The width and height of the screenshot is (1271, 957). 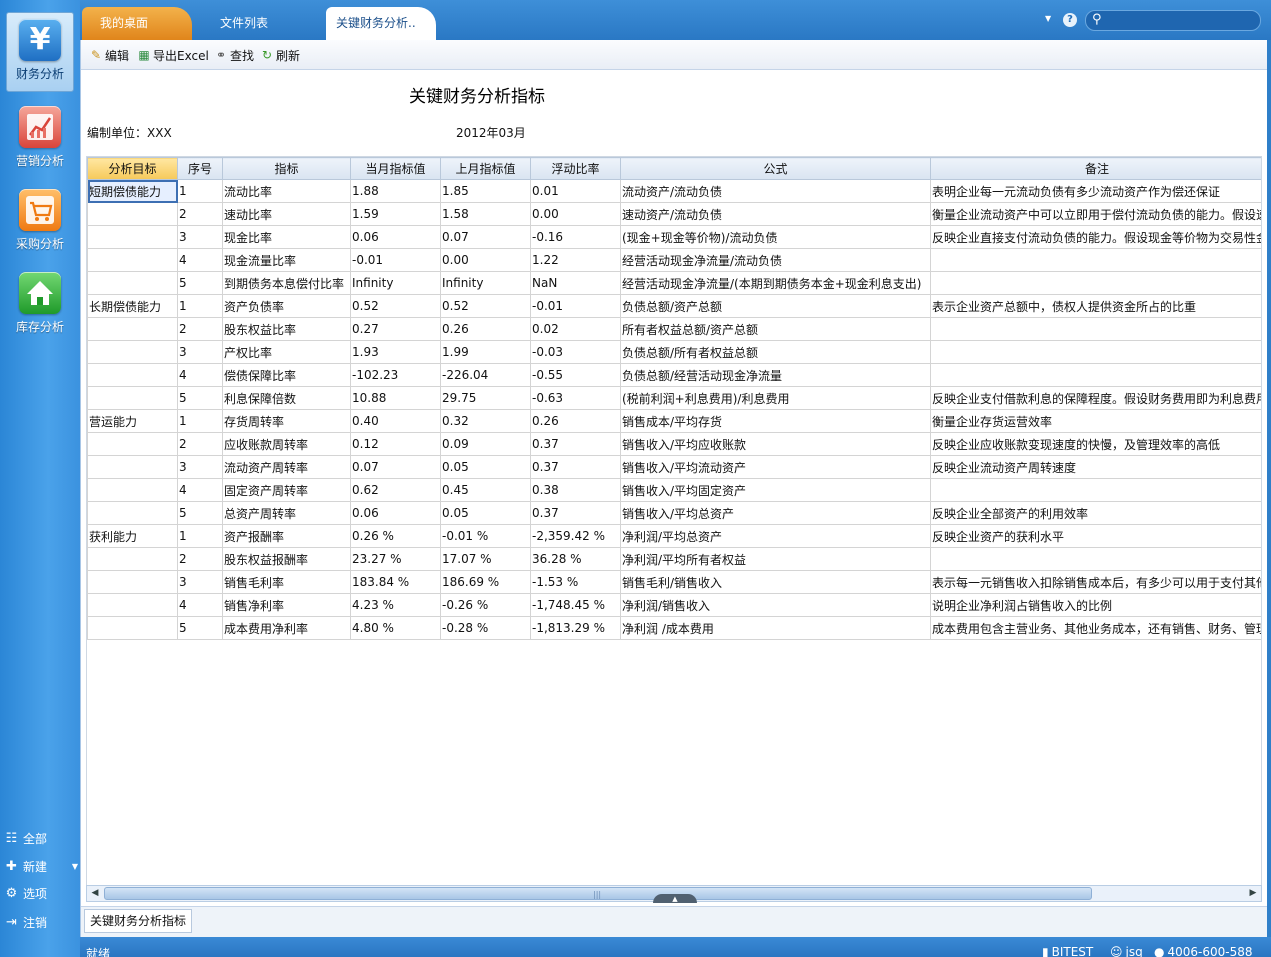 I want to click on cell-previous: Infinity, so click(x=485, y=283).